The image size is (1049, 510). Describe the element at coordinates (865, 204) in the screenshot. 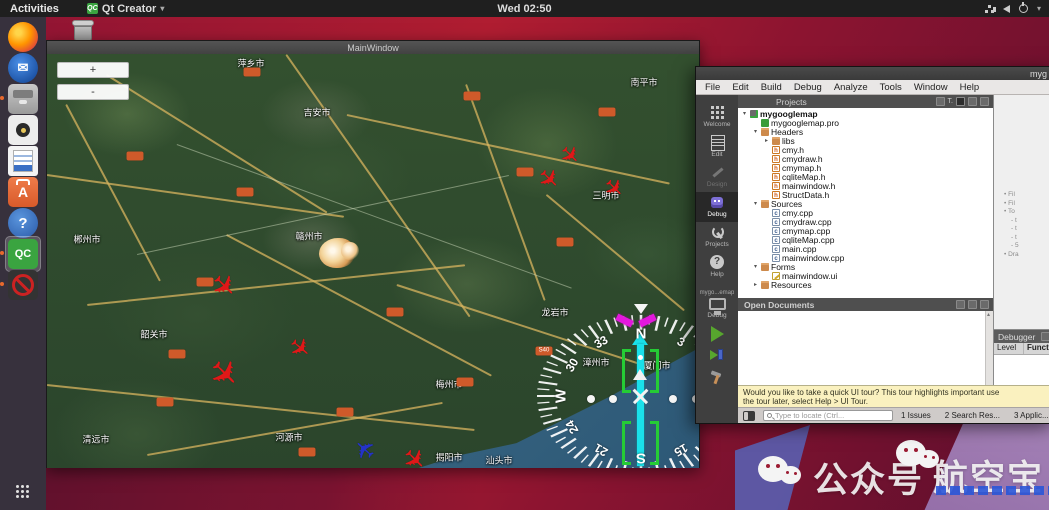

I see `tree-item-sources: ▾ Sources` at that location.